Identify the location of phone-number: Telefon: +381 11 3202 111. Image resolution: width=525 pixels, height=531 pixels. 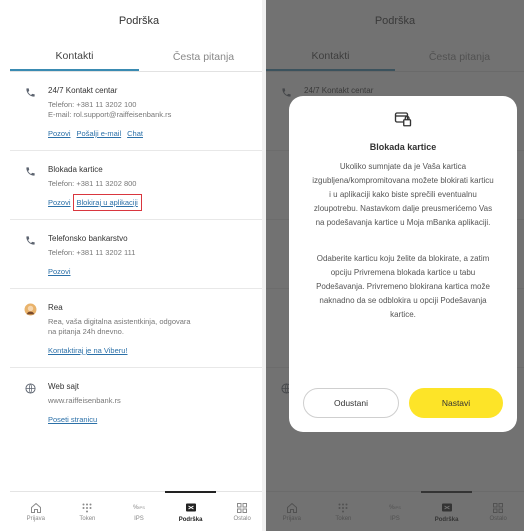
(92, 252).